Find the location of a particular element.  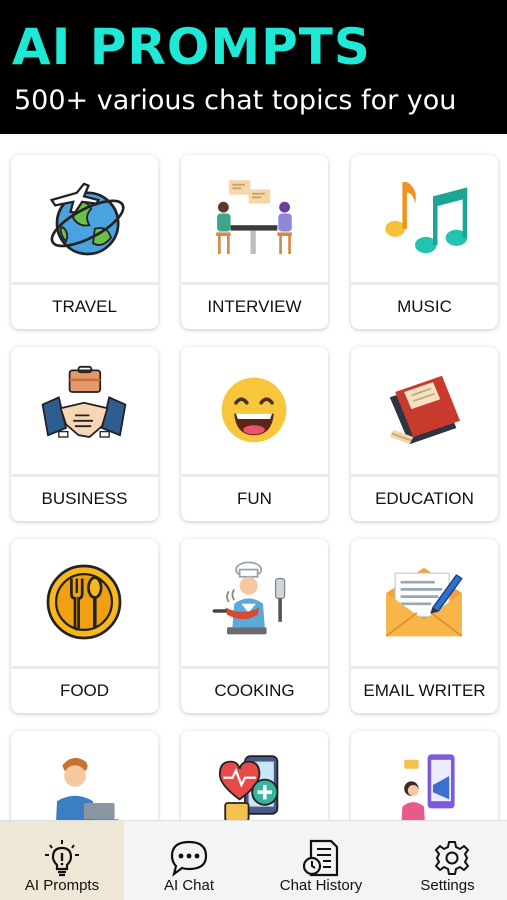

category-card-food: FOOD is located at coordinates (84, 626).